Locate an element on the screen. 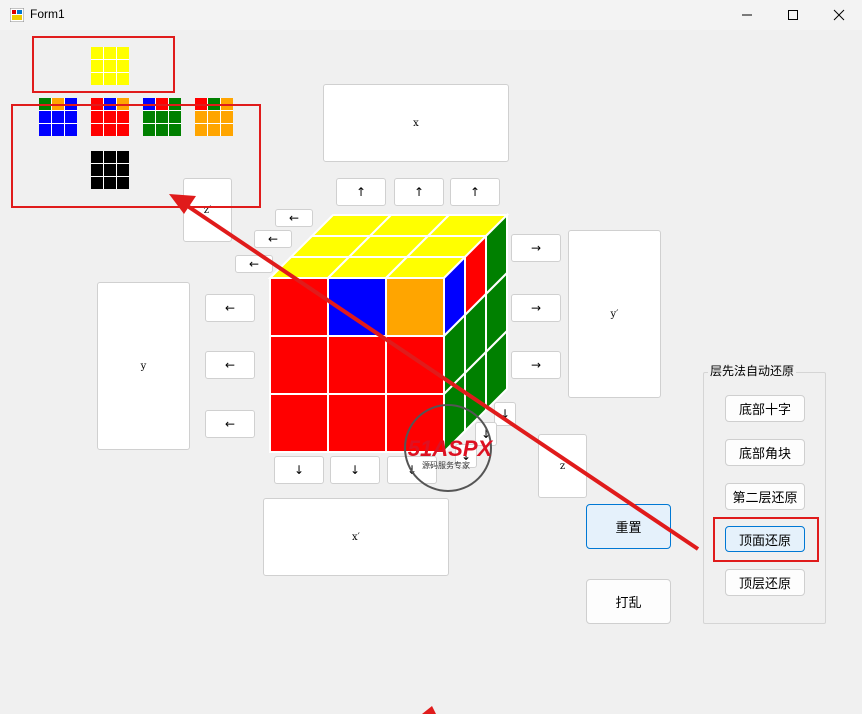  rotate-y-prime-button: y′ is located at coordinates (614, 314).